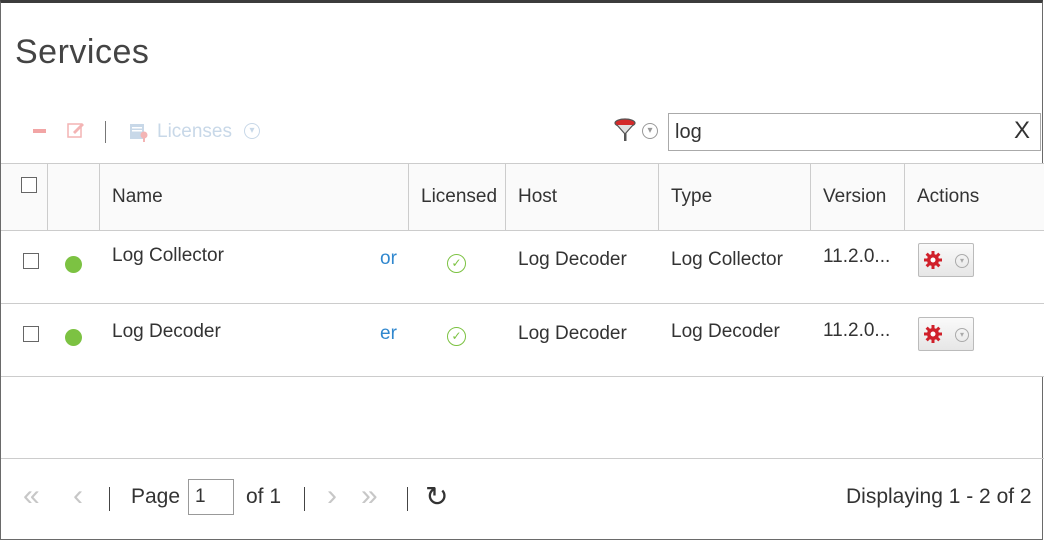 Image resolution: width=1045 pixels, height=543 pixels. What do you see at coordinates (522, 133) in the screenshot?
I see `toolbar: Licenses ▾ ▾ X` at bounding box center [522, 133].